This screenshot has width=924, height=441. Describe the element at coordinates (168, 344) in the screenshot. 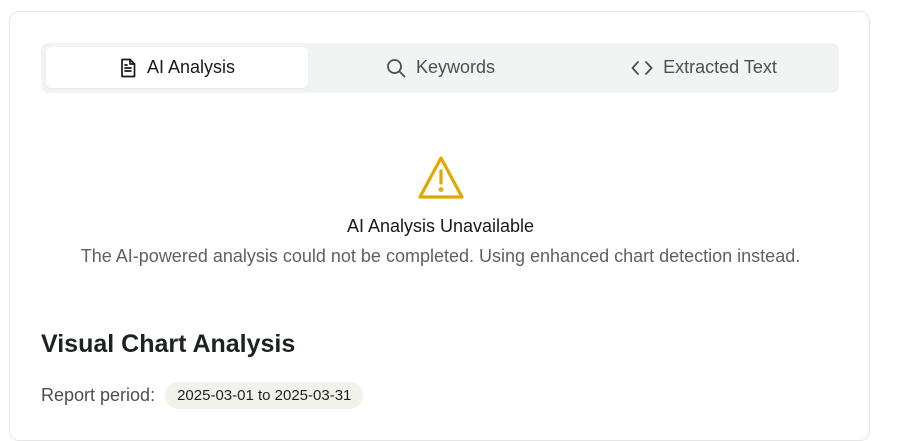

I see `section-title: Visual Chart Analysis` at that location.